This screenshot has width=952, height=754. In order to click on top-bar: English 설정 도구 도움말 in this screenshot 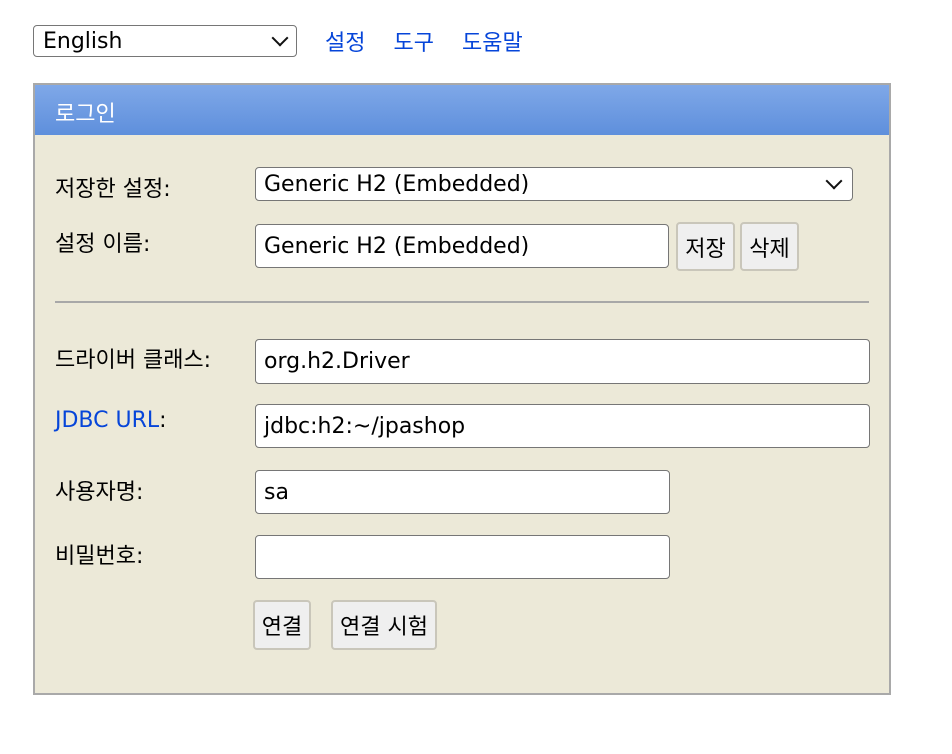, I will do `click(278, 41)`.